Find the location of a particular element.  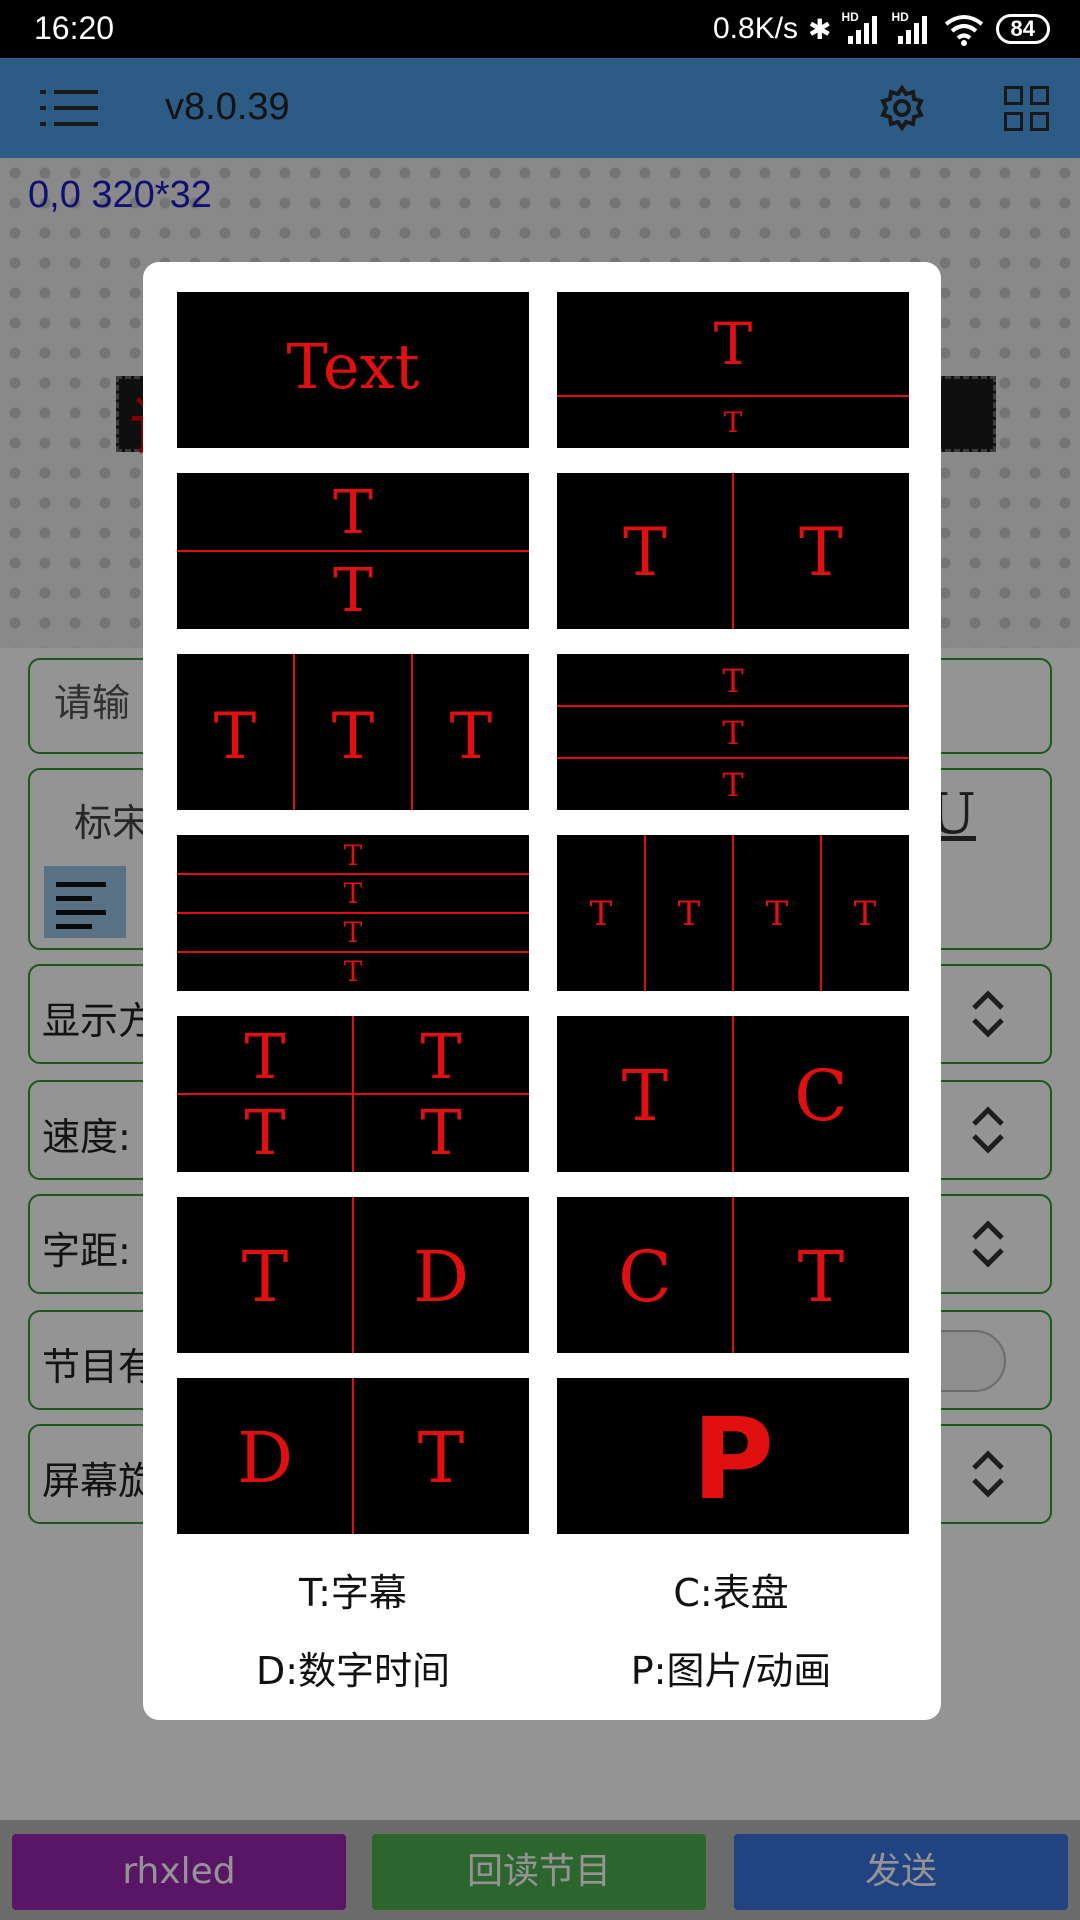

tile-label: Text is located at coordinates (352, 366).